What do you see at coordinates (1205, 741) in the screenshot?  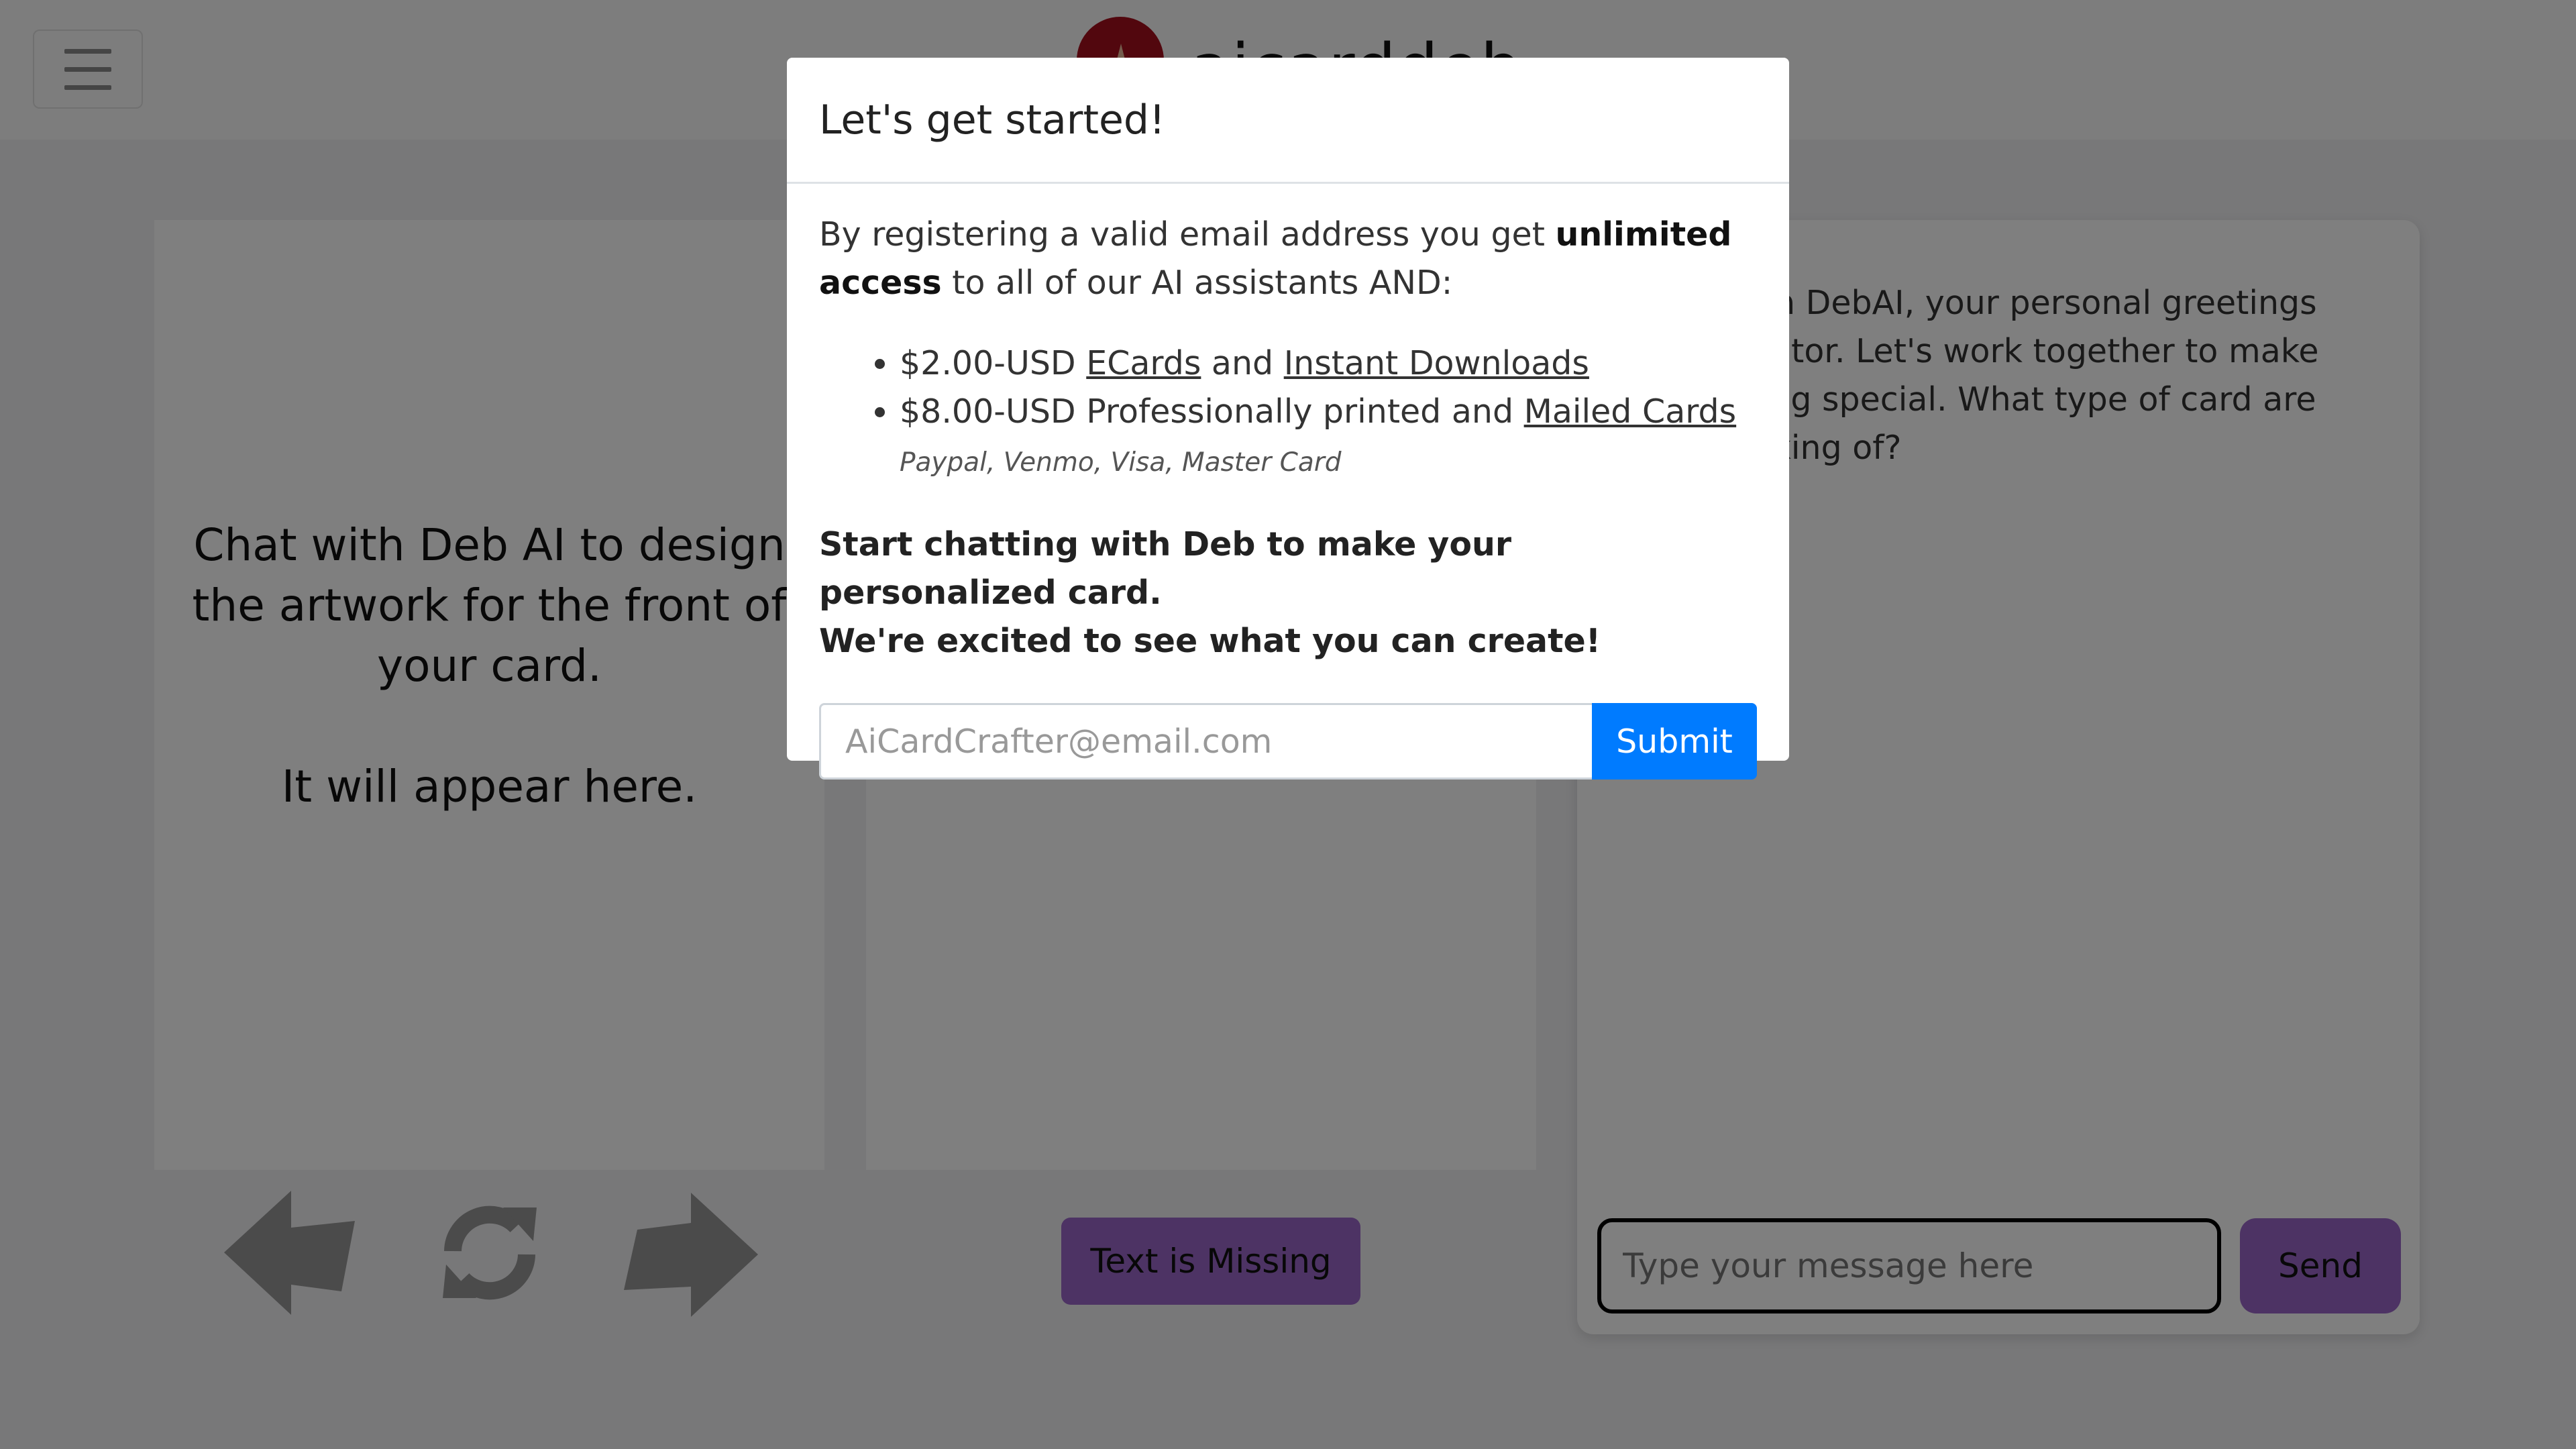 I see `email-input` at bounding box center [1205, 741].